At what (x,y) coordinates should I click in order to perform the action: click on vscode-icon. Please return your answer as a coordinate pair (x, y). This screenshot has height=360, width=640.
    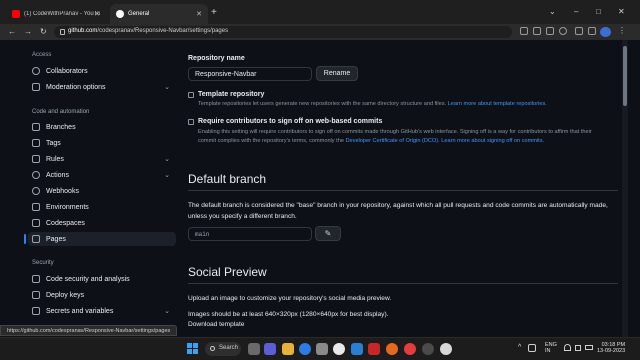
    Looking at the image, I should click on (357, 349).